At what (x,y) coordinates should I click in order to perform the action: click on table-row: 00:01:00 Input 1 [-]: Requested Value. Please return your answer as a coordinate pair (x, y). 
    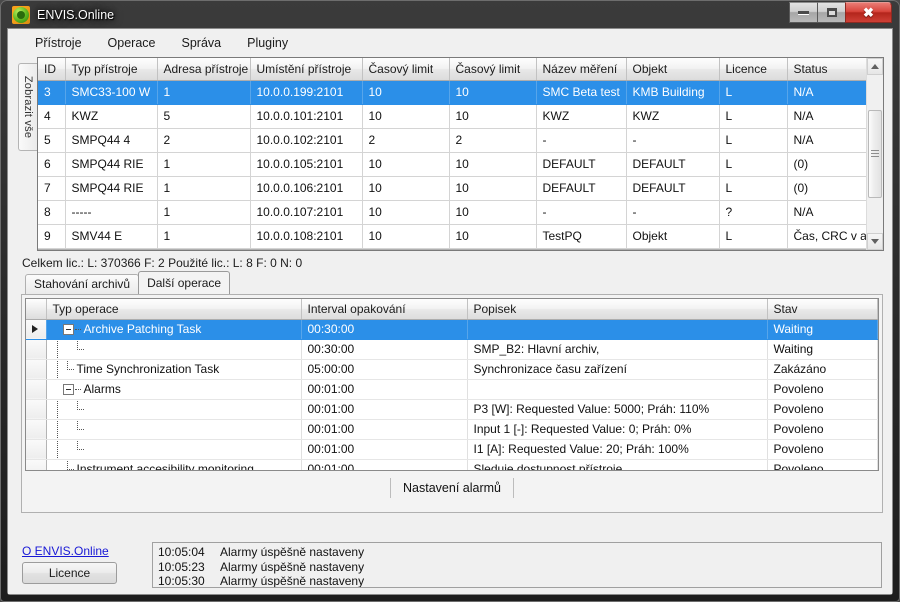
    Looking at the image, I should click on (452, 429).